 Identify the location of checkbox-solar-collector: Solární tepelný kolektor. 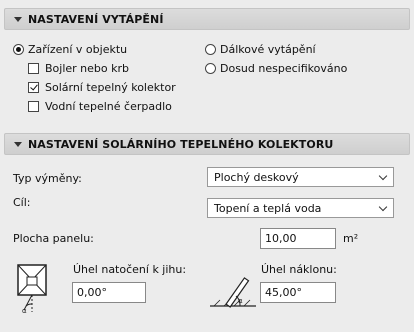
(102, 87).